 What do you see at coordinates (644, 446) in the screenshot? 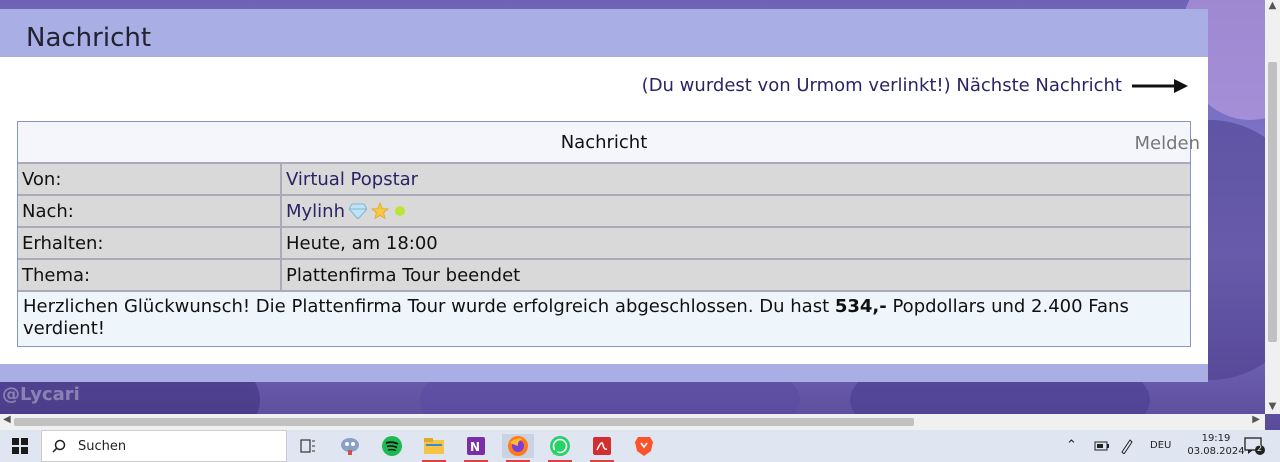
I see `brave-icon` at bounding box center [644, 446].